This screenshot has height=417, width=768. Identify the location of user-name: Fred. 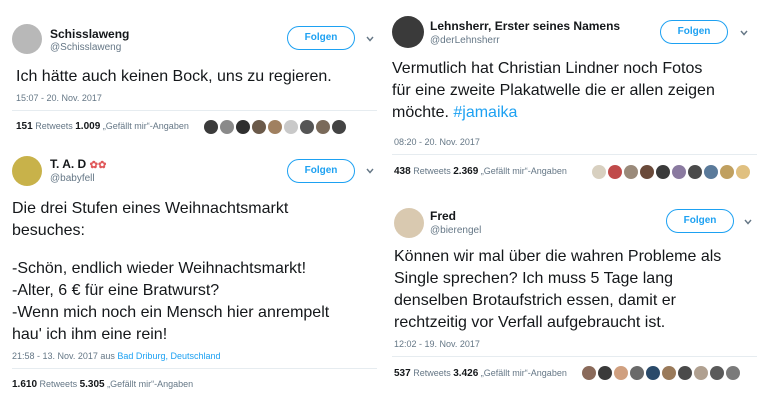
(443, 216).